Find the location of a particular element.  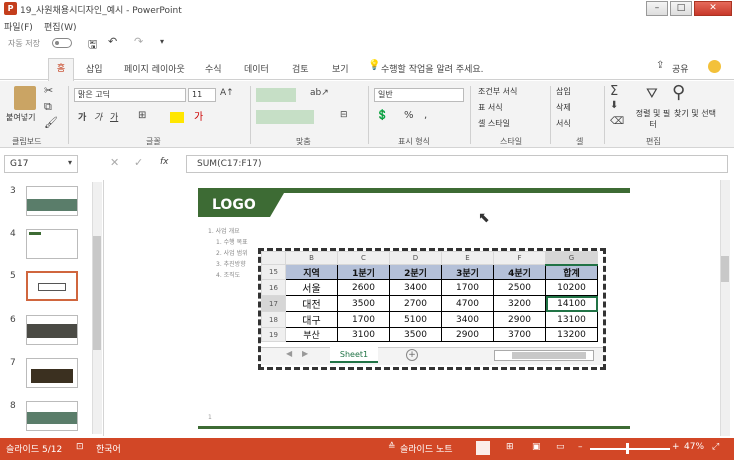

add-sheet-icon: + is located at coordinates (412, 355).